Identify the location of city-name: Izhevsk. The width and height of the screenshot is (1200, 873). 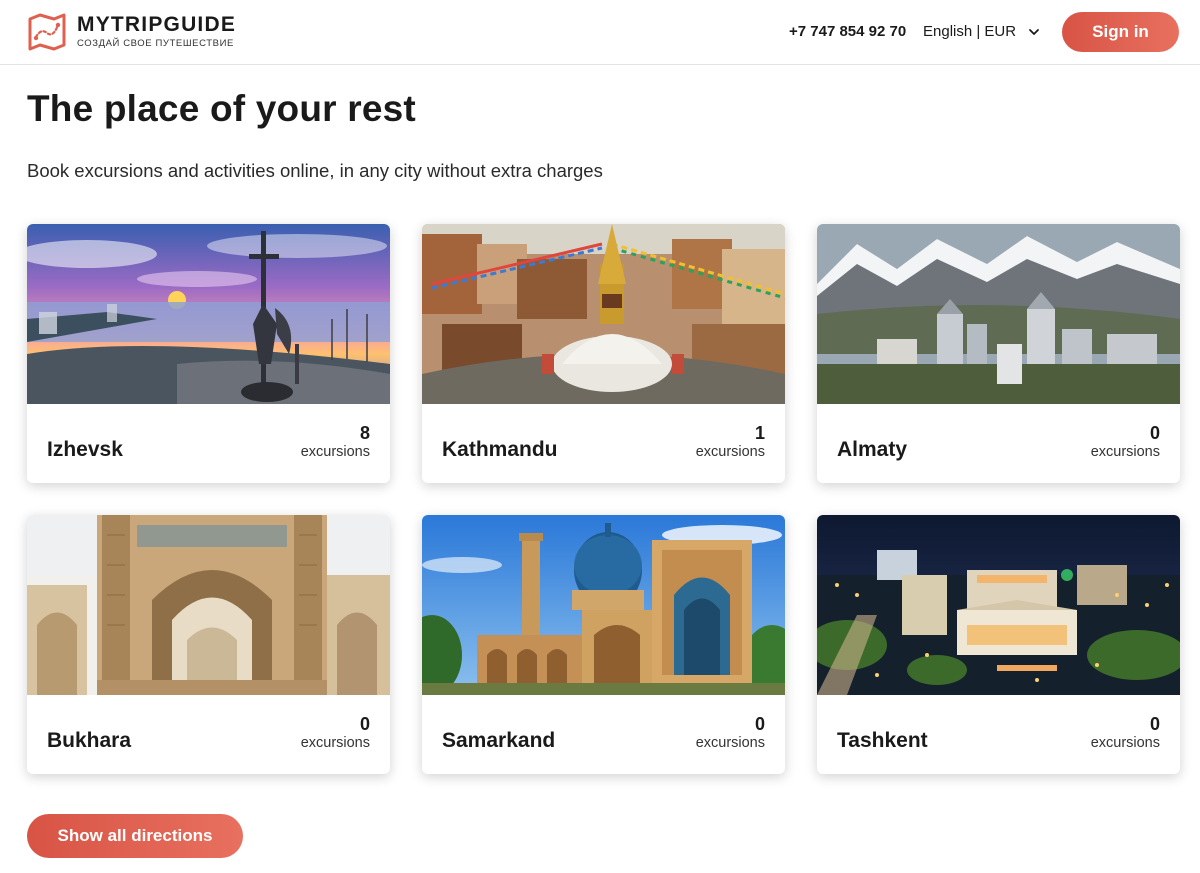
(85, 449).